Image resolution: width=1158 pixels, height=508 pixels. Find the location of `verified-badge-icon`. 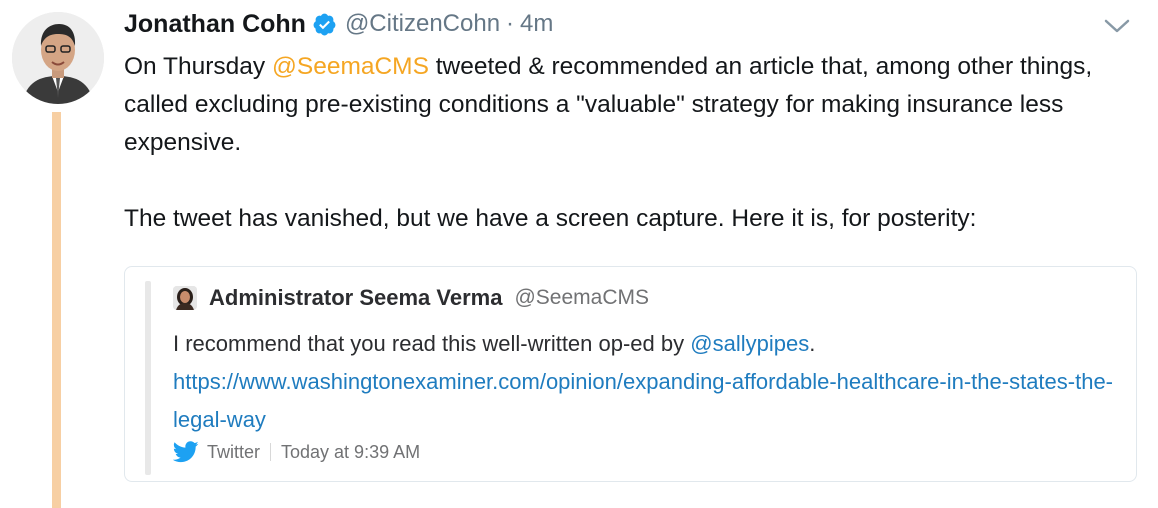

verified-badge-icon is located at coordinates (324, 24).